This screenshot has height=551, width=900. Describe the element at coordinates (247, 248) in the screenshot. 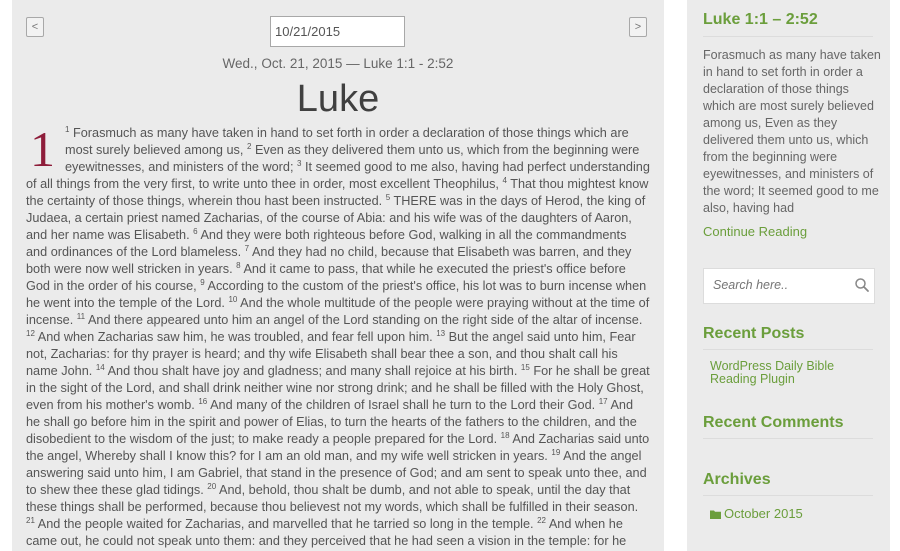

I see `verse-number: 7` at that location.